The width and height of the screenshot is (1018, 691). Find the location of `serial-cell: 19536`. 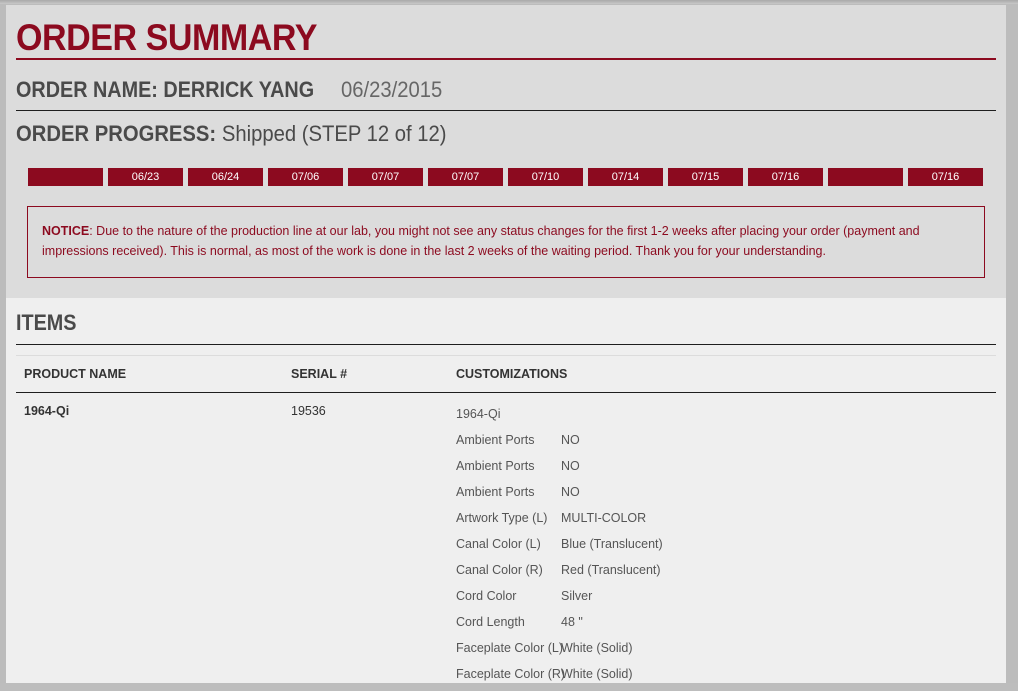

serial-cell: 19536 is located at coordinates (308, 411).